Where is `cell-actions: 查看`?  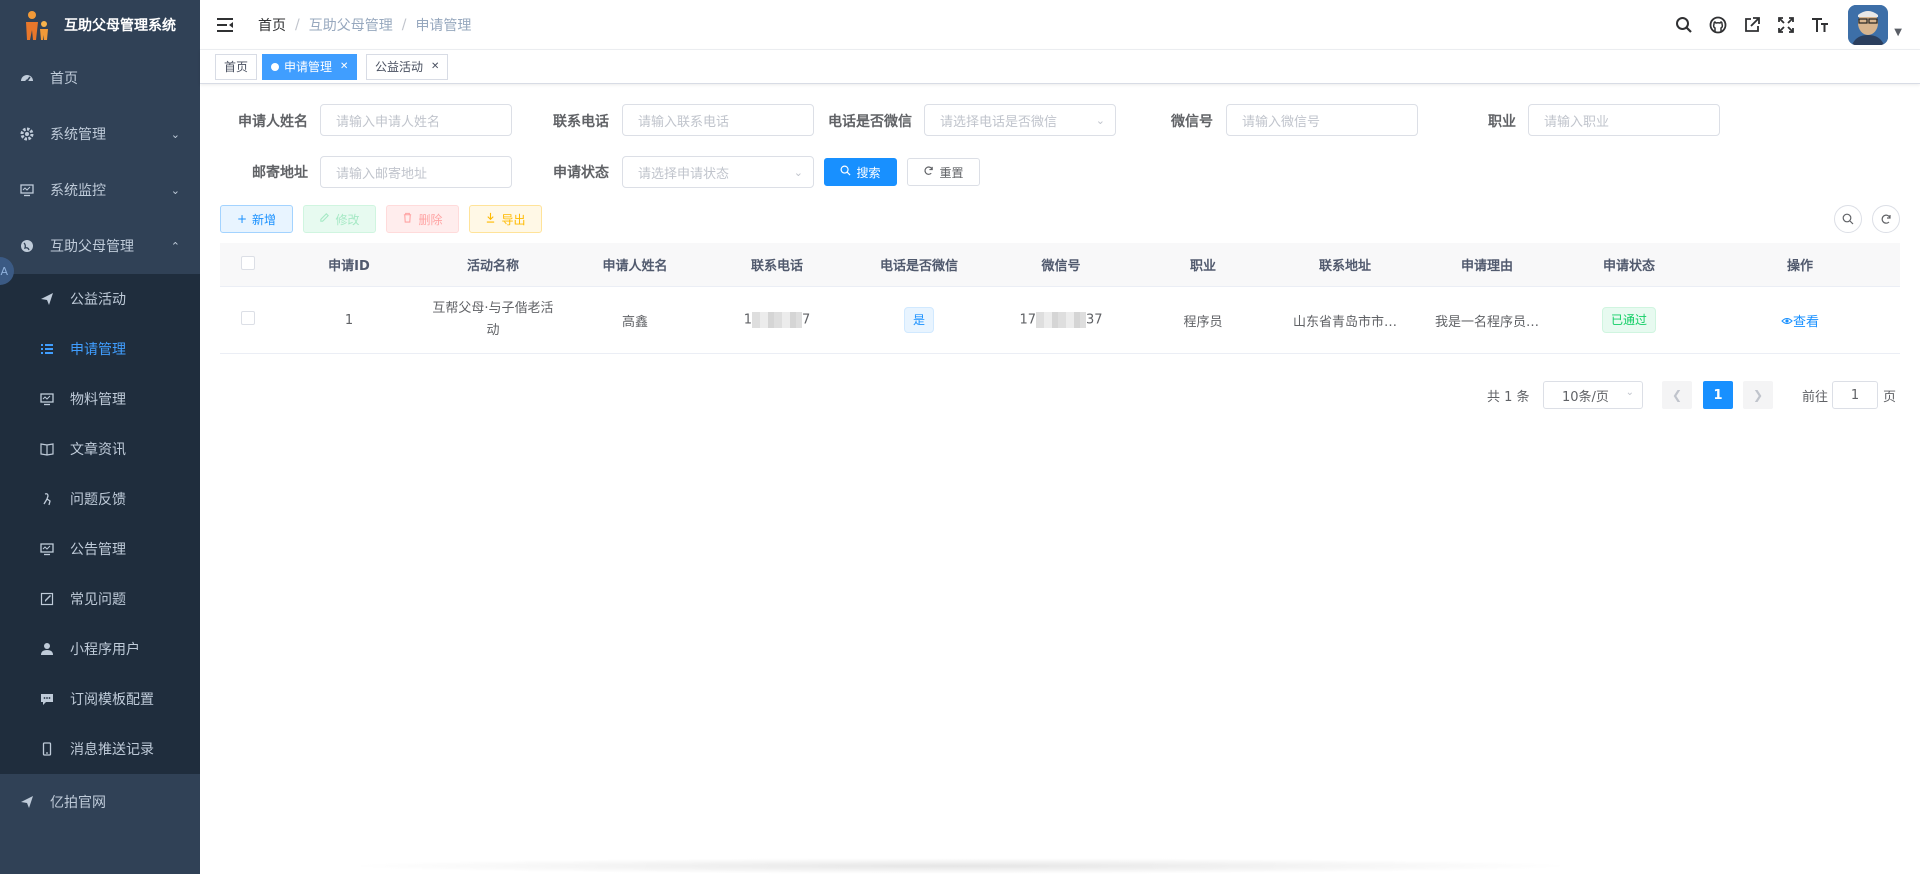 cell-actions: 查看 is located at coordinates (1800, 320).